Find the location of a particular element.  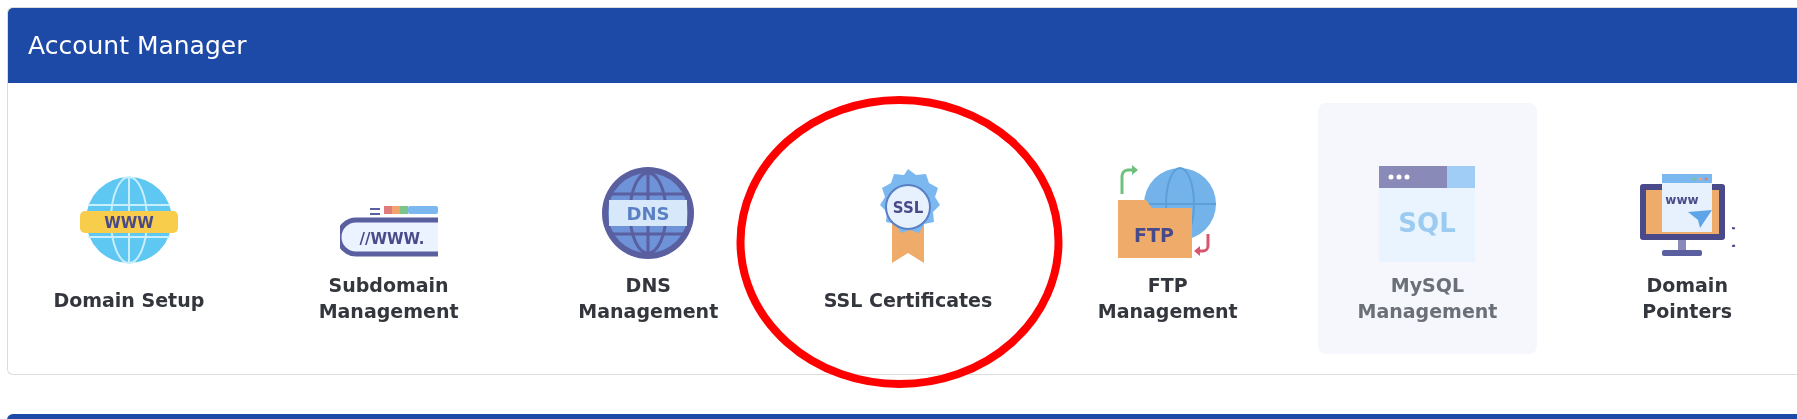

tool-link: www Domain Pointers is located at coordinates (1687, 228).